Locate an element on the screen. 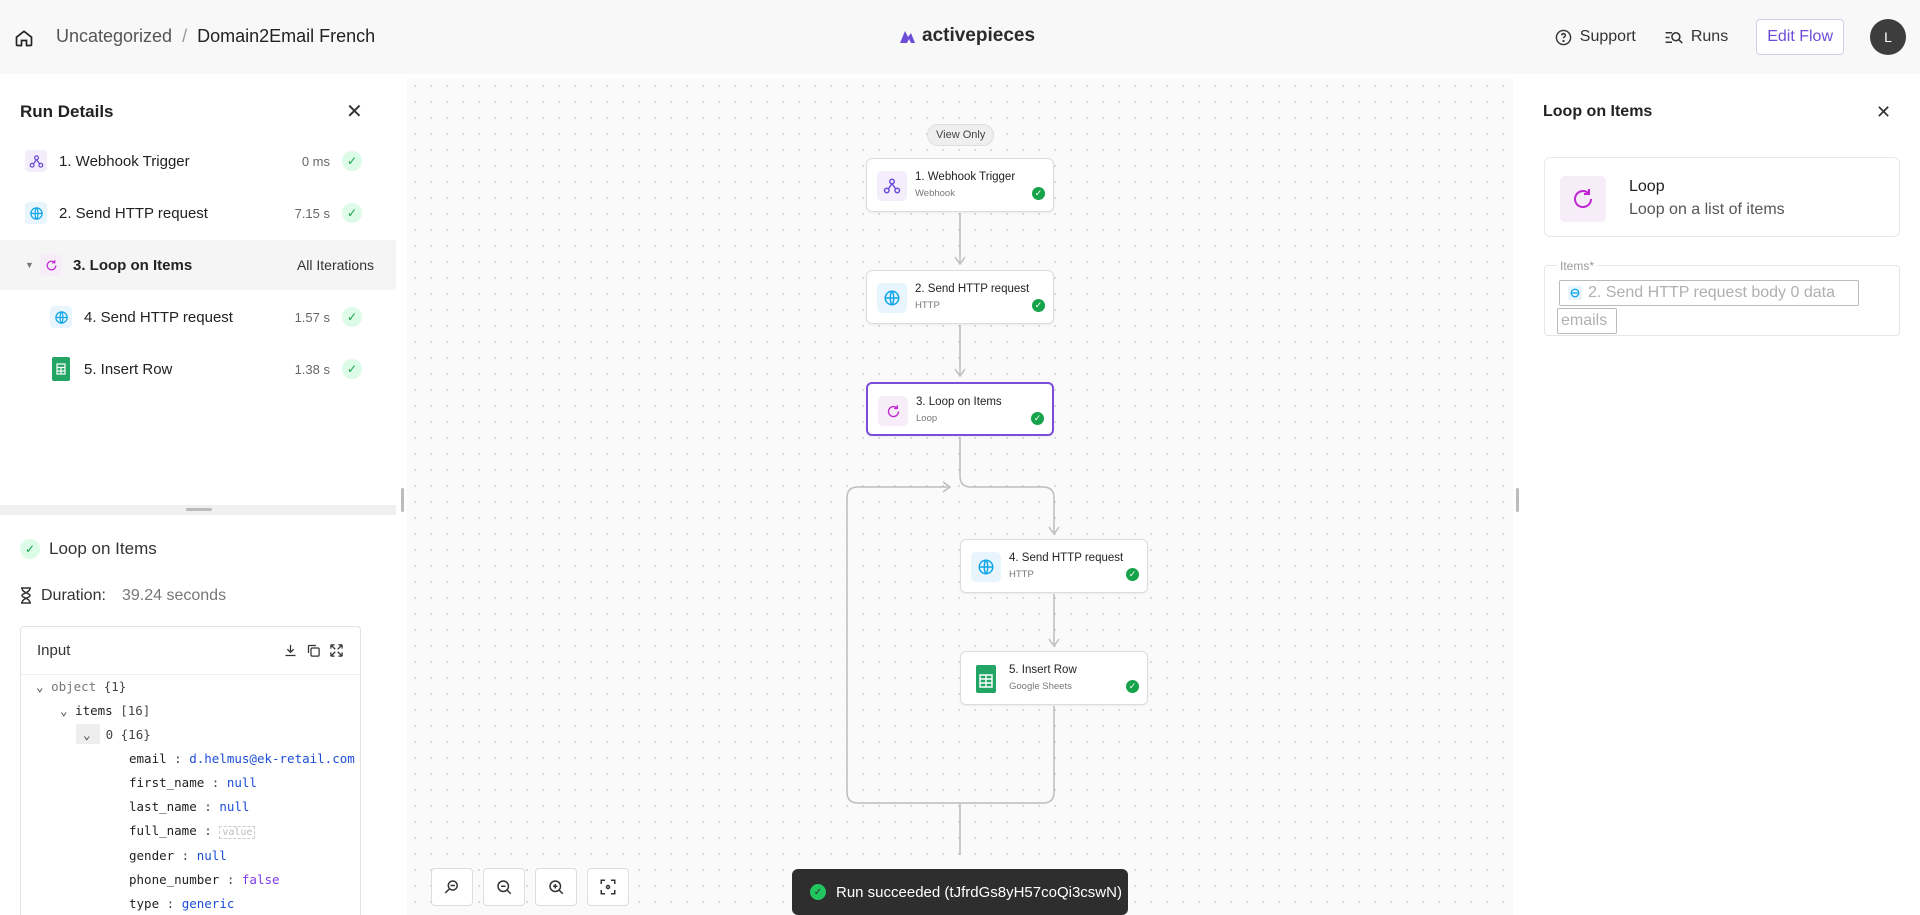  webhook-icon is located at coordinates (892, 186).